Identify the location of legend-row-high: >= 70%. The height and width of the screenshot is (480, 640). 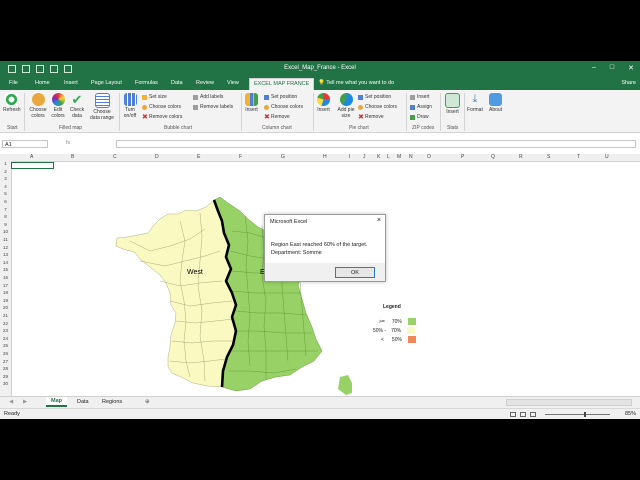
(397, 321).